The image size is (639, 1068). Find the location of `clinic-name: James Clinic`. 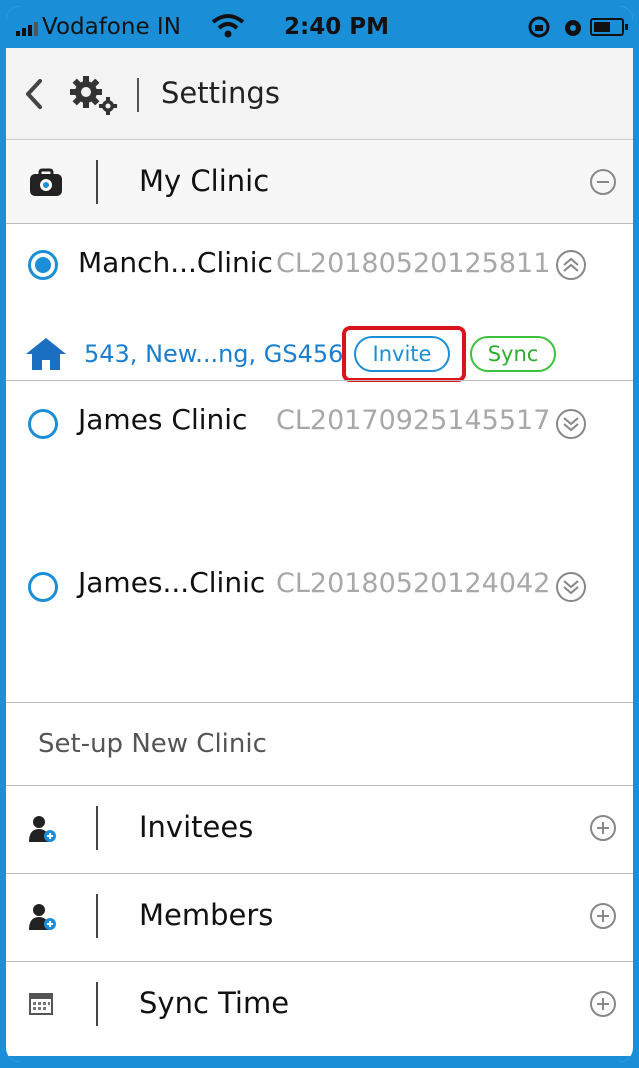

clinic-name: James Clinic is located at coordinates (163, 419).